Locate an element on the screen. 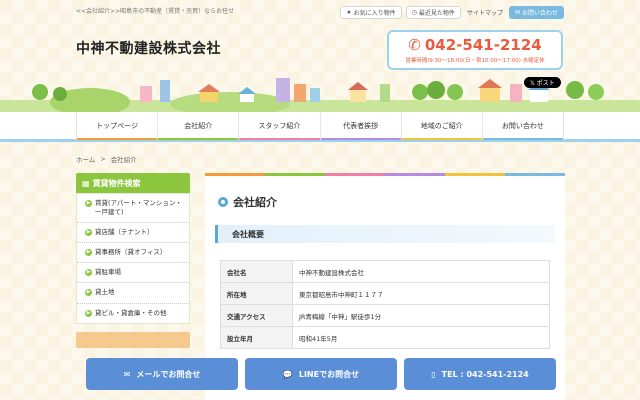  page-title-text: 会社紹介 is located at coordinates (255, 202).